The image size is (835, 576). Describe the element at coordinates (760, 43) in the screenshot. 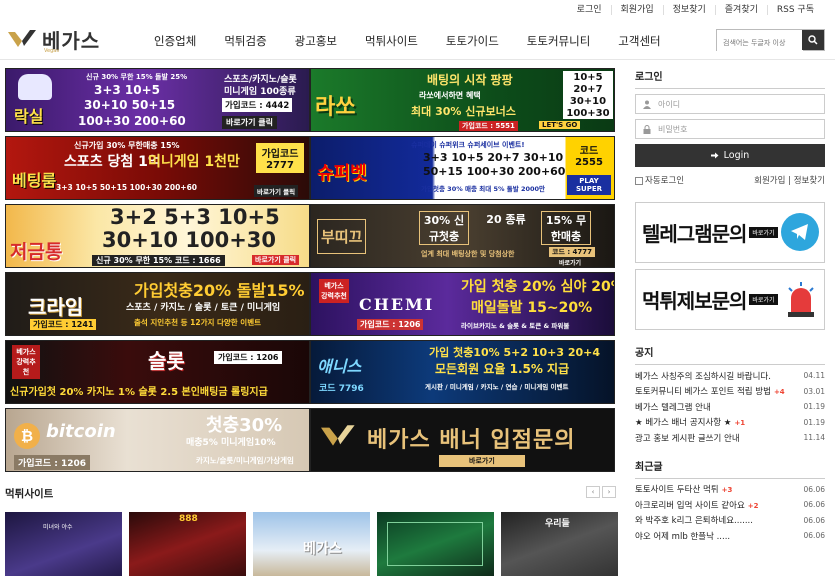

I see `search-input` at that location.